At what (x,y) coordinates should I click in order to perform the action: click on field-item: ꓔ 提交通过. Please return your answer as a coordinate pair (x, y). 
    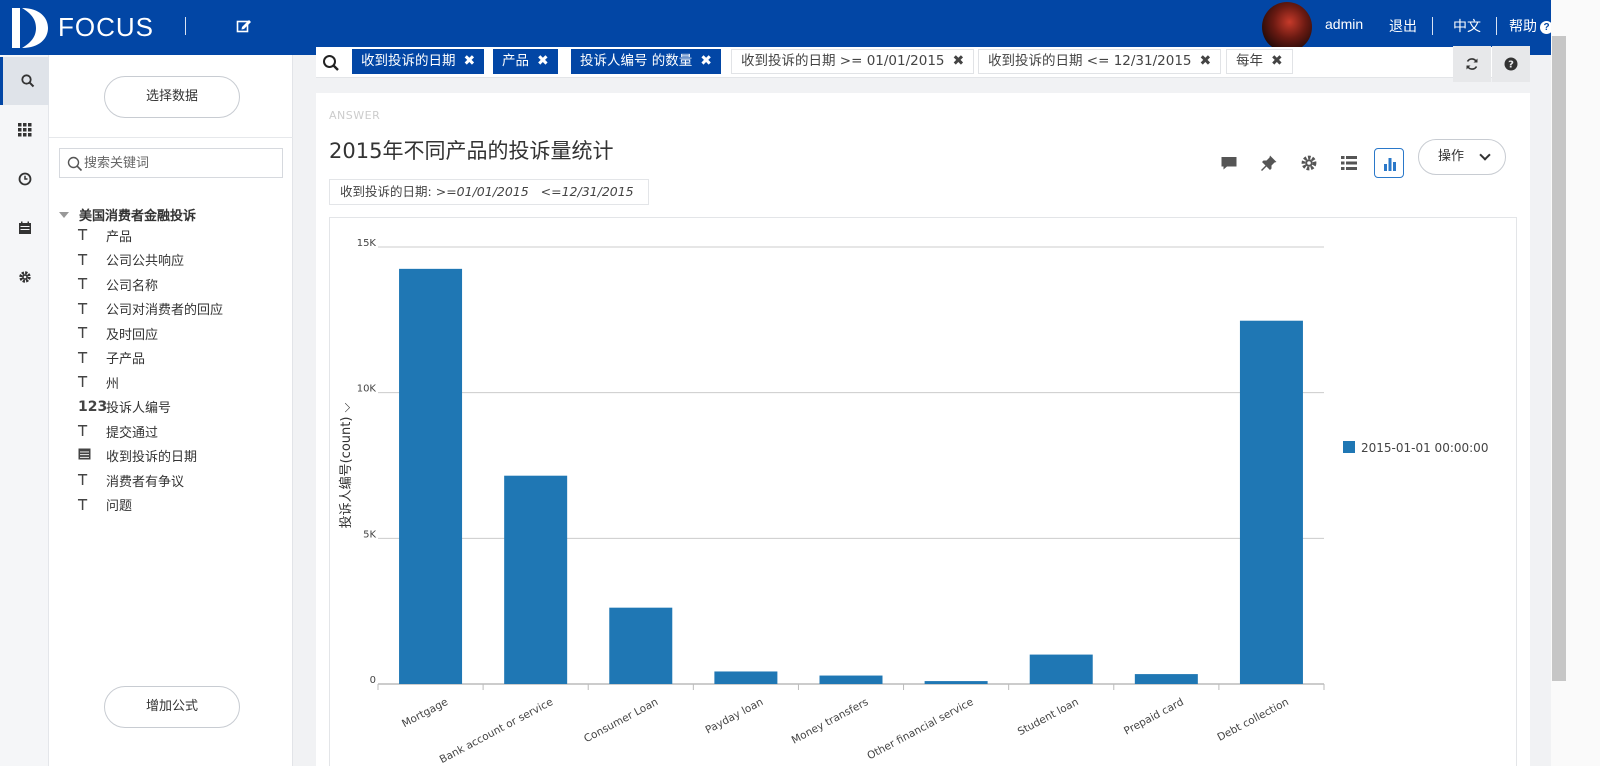
    Looking at the image, I should click on (150, 431).